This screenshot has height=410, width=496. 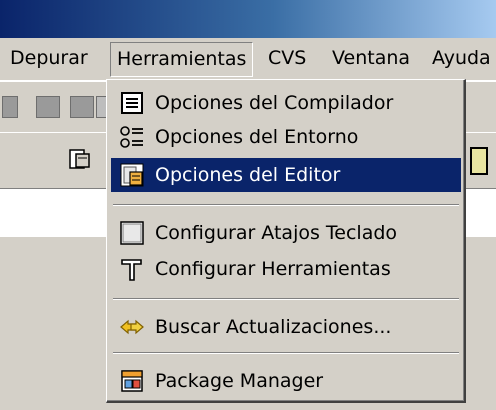 I want to click on environment-options-icon, so click(x=132, y=137).